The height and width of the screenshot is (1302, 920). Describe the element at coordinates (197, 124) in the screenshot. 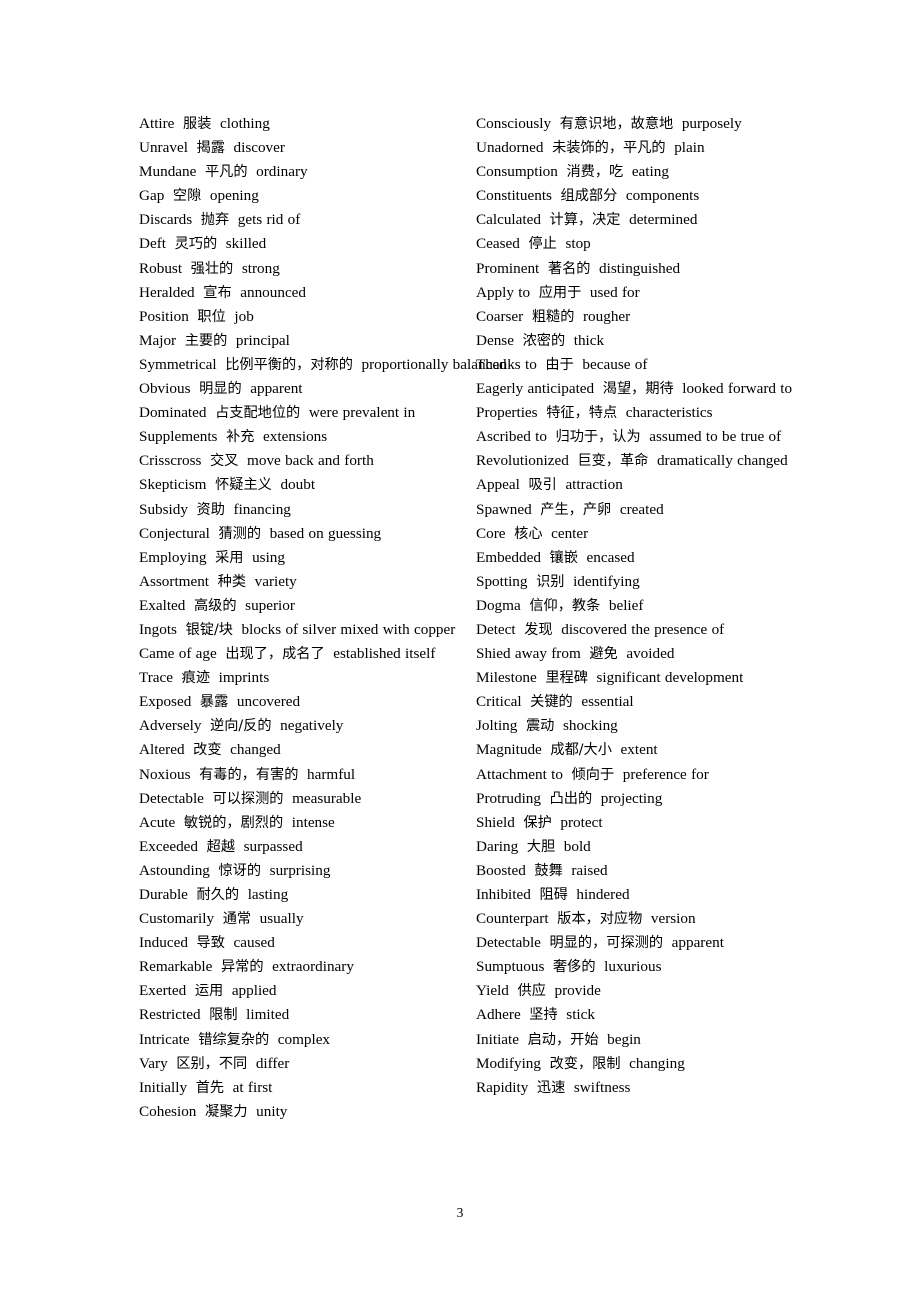

I see `entry-gloss-chinese: 服装` at that location.